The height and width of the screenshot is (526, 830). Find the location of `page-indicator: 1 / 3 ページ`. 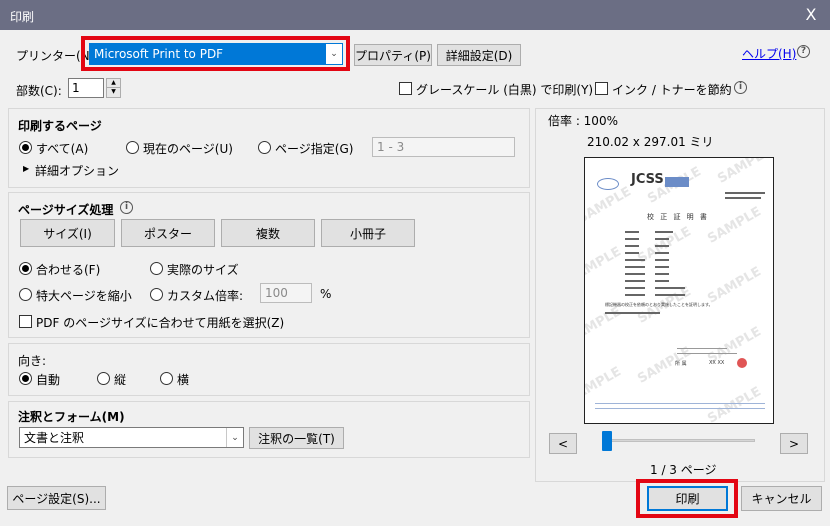

page-indicator: 1 / 3 ページ is located at coordinates (683, 470).